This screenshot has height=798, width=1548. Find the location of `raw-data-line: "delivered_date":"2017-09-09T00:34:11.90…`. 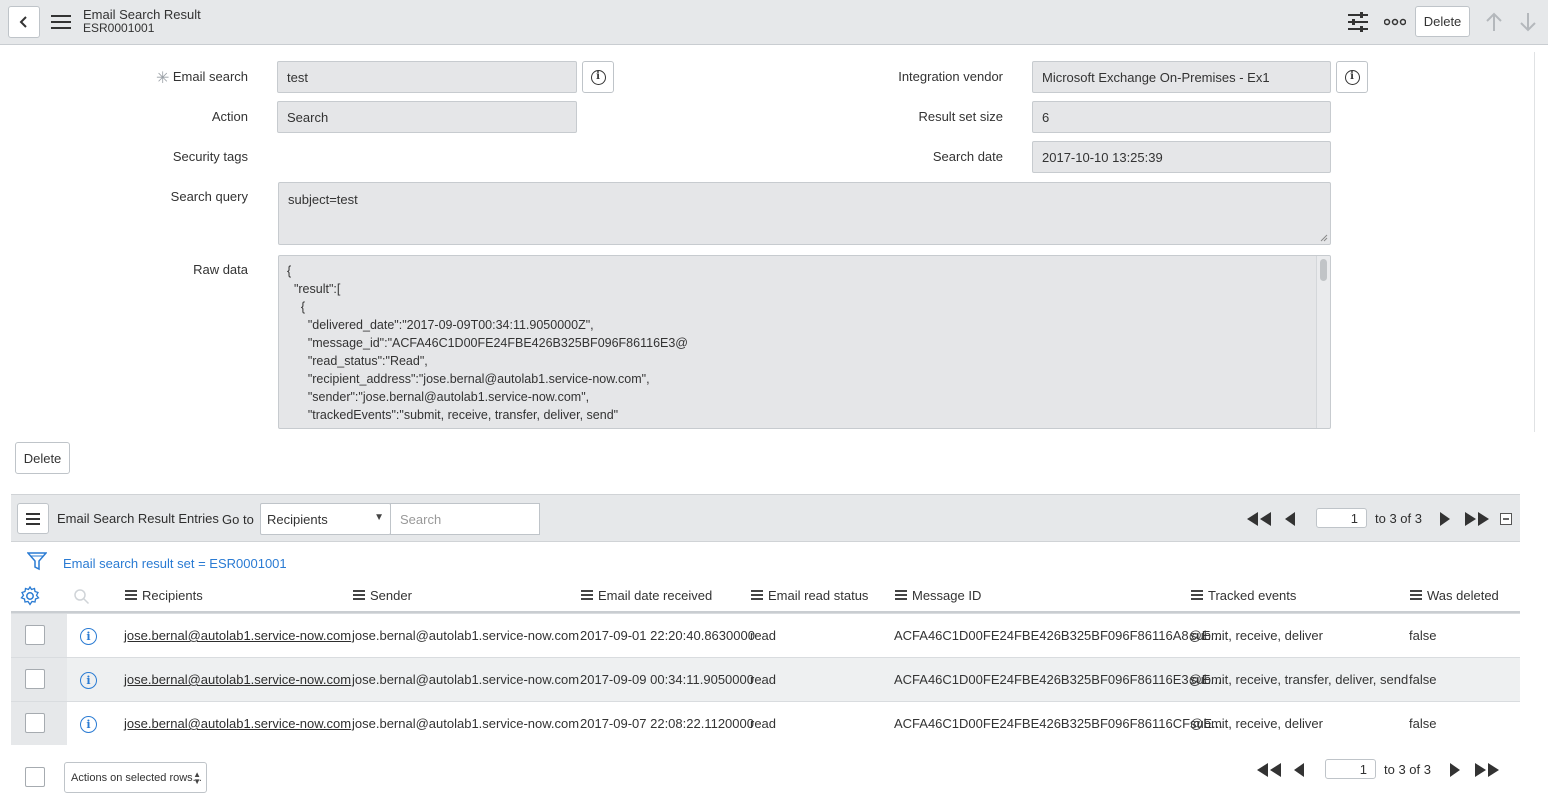

raw-data-line: "delivered_date":"2017-09-09T00:34:11.90… is located at coordinates (440, 325).